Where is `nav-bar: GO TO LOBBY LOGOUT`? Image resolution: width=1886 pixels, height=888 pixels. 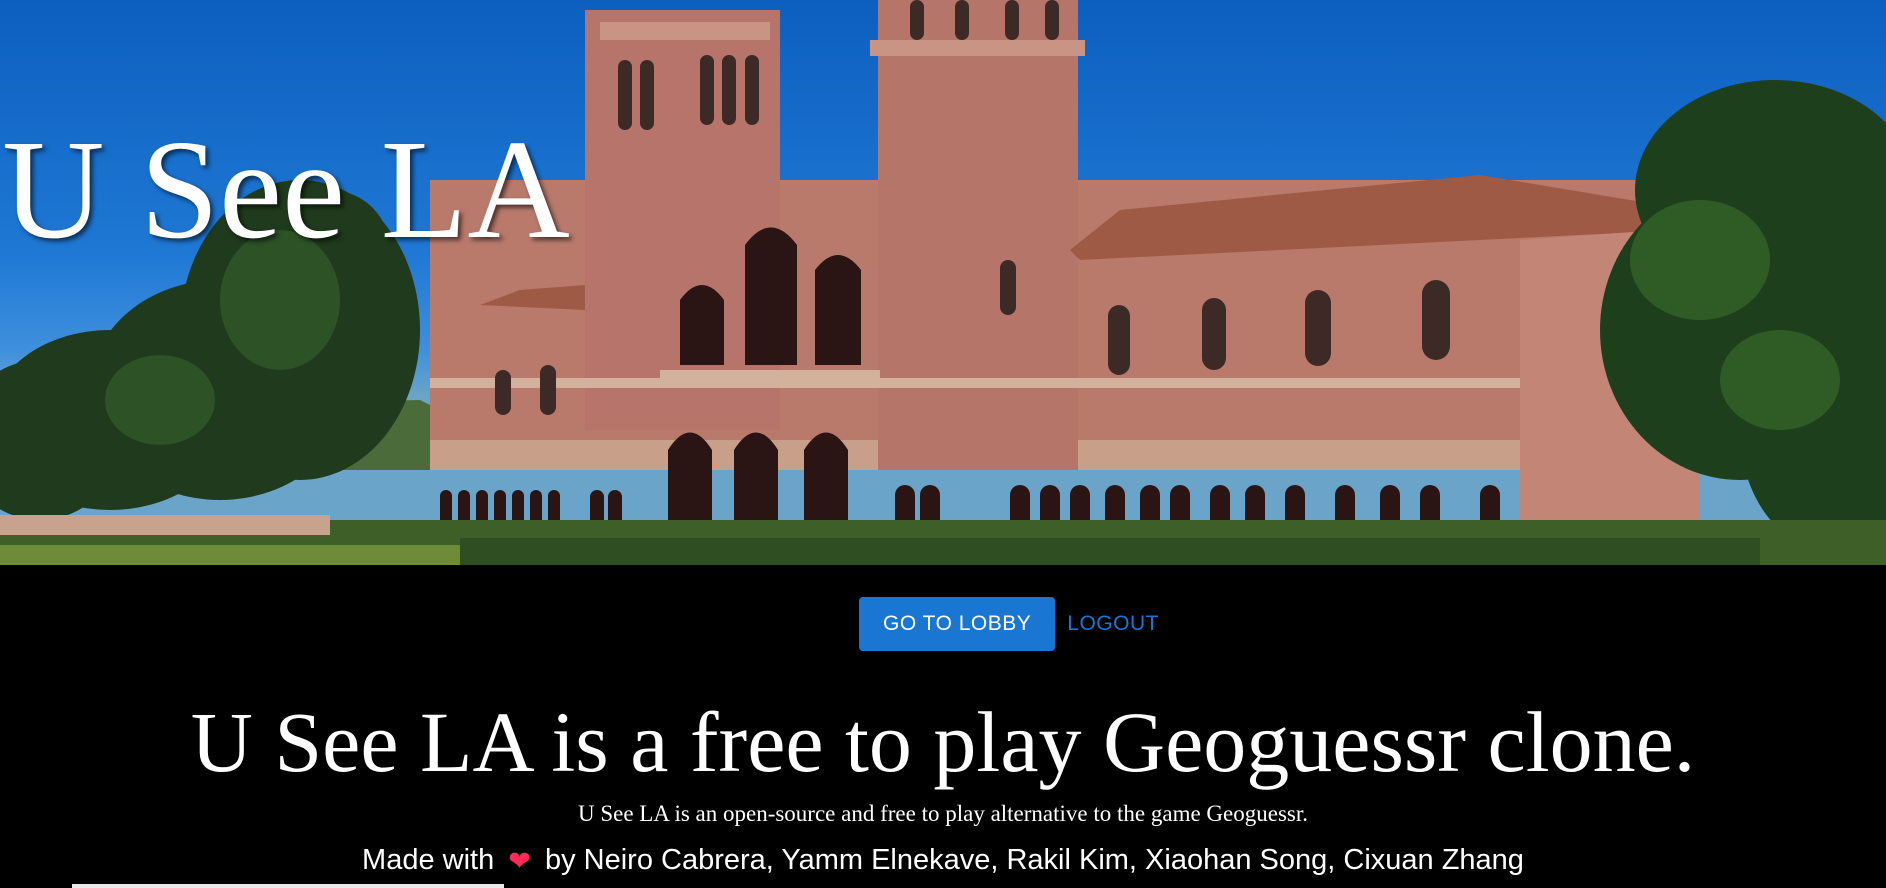 nav-bar: GO TO LOBBY LOGOUT is located at coordinates (943, 624).